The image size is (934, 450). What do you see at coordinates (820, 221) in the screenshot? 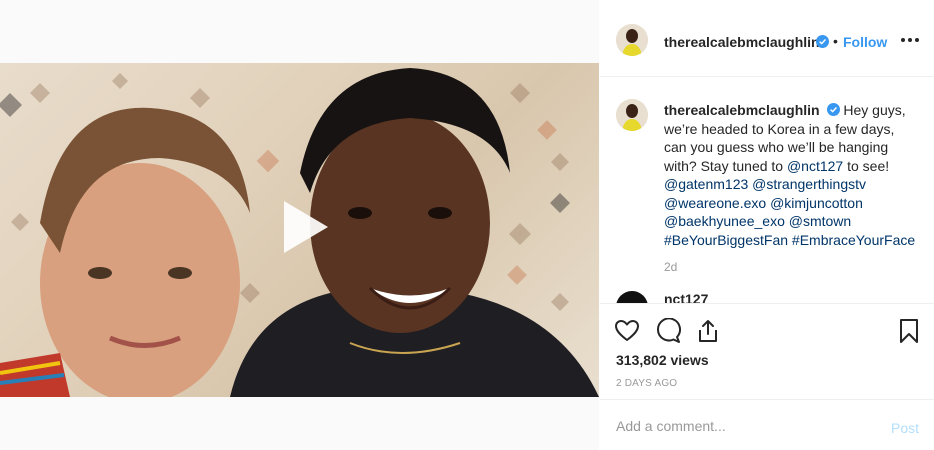
I see `mention-link: @smtown` at bounding box center [820, 221].